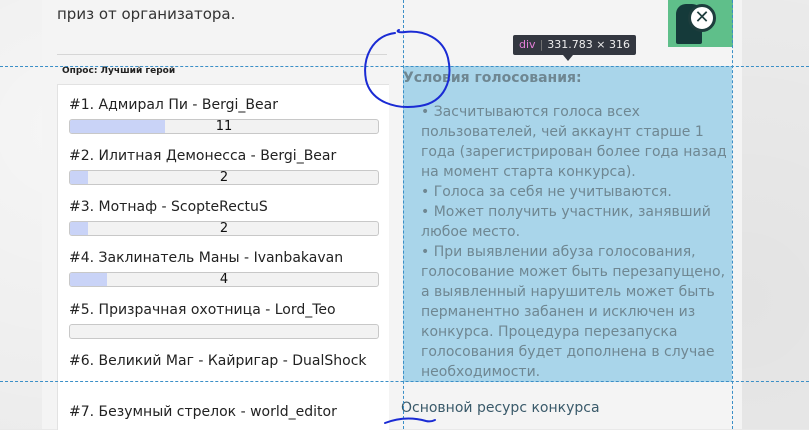 This screenshot has width=809, height=430. Describe the element at coordinates (218, 361) in the screenshot. I see `poll-option-label: #6. Великий Маг - Кайригар - DualShock` at that location.